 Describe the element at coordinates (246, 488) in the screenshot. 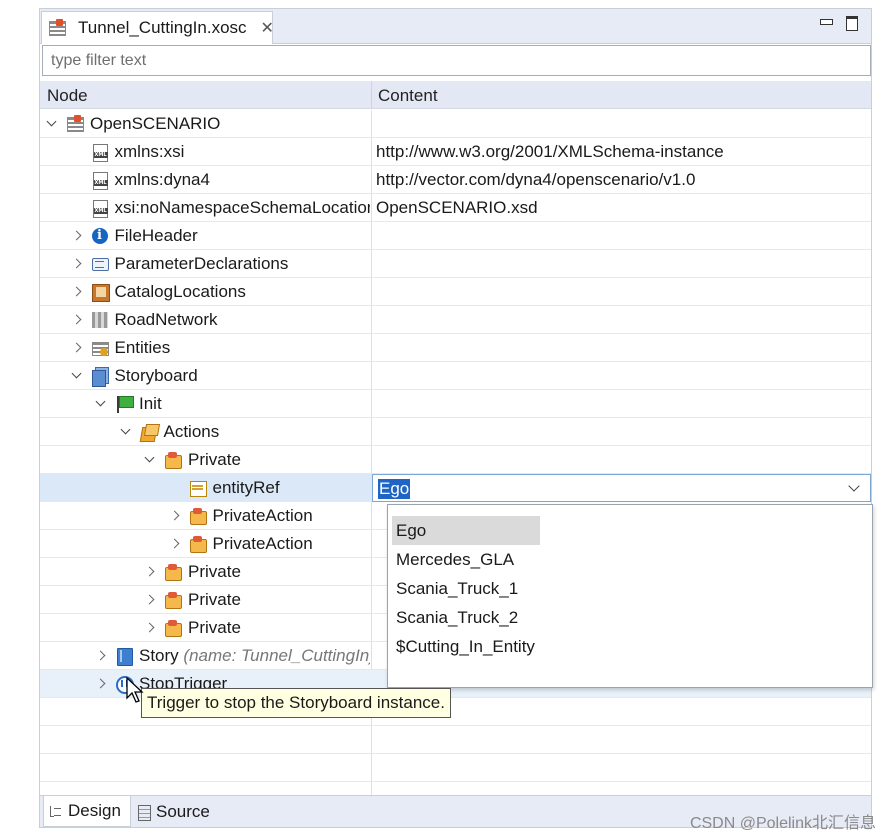

I see `tree-node-label: entityRef` at that location.